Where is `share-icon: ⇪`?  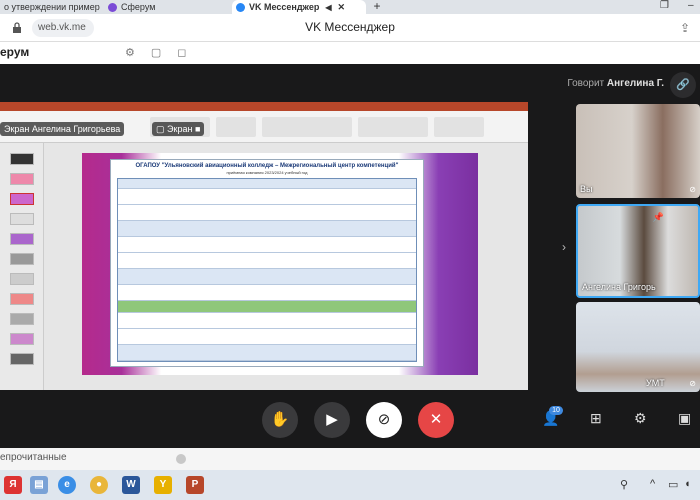 share-icon: ⇪ is located at coordinates (685, 28).